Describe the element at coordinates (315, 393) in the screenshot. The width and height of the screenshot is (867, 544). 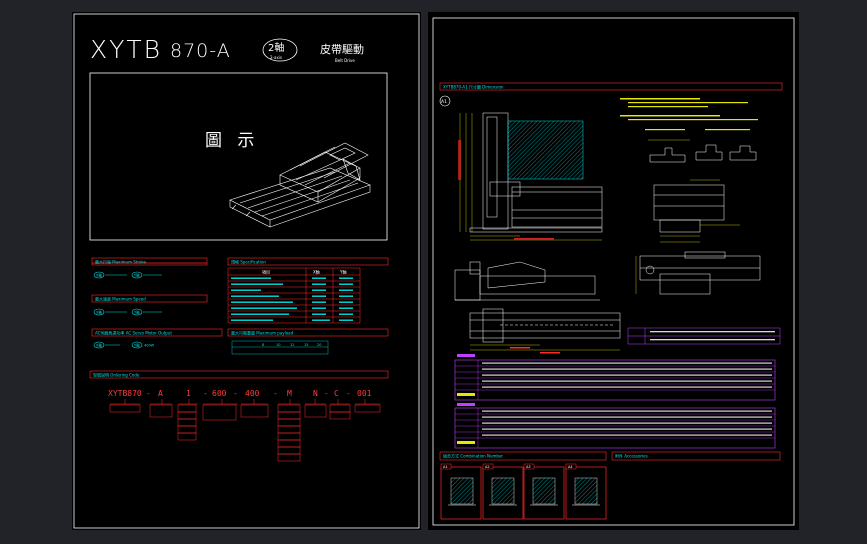
I see `order-code-n: N` at that location.